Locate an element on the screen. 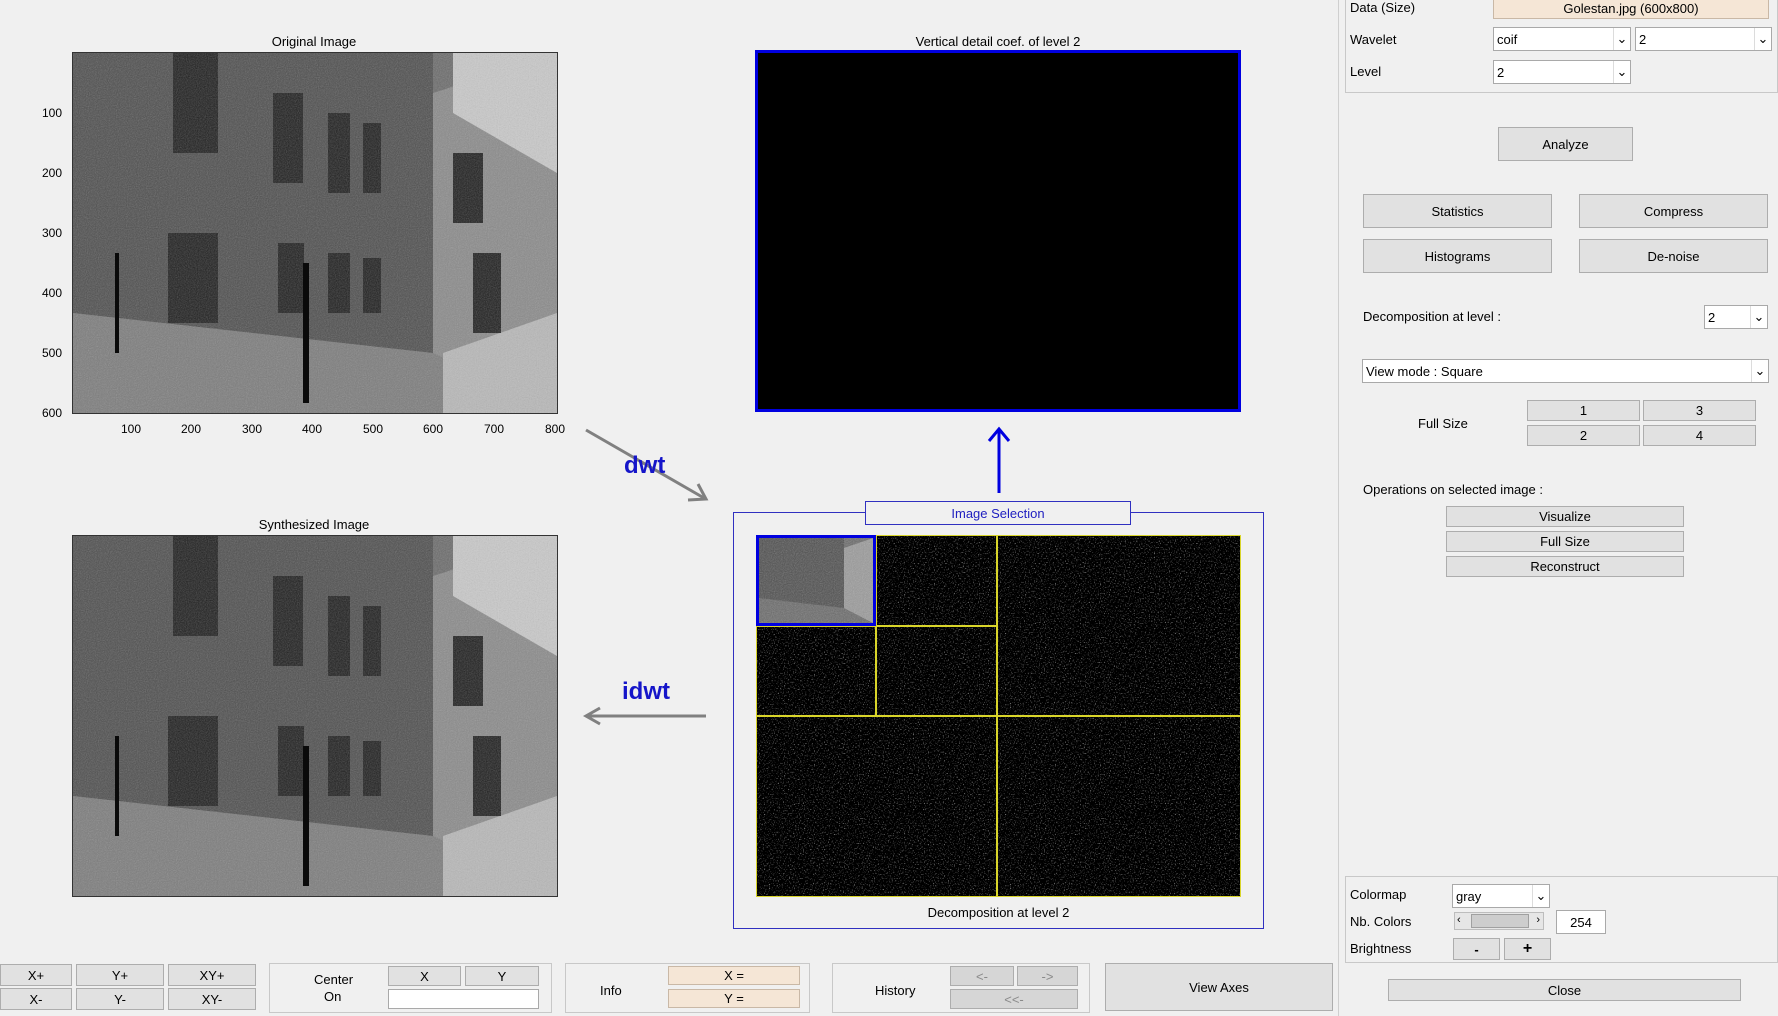 This screenshot has height=1016, width=1778. on-label: On is located at coordinates (333, 996).